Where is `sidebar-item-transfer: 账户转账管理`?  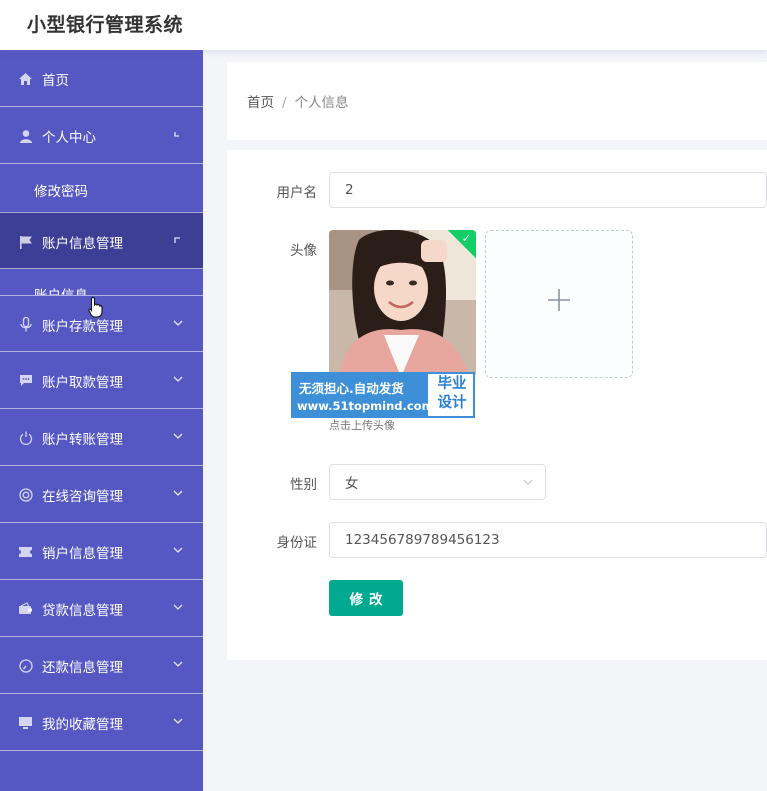 sidebar-item-transfer: 账户转账管理 is located at coordinates (101, 437).